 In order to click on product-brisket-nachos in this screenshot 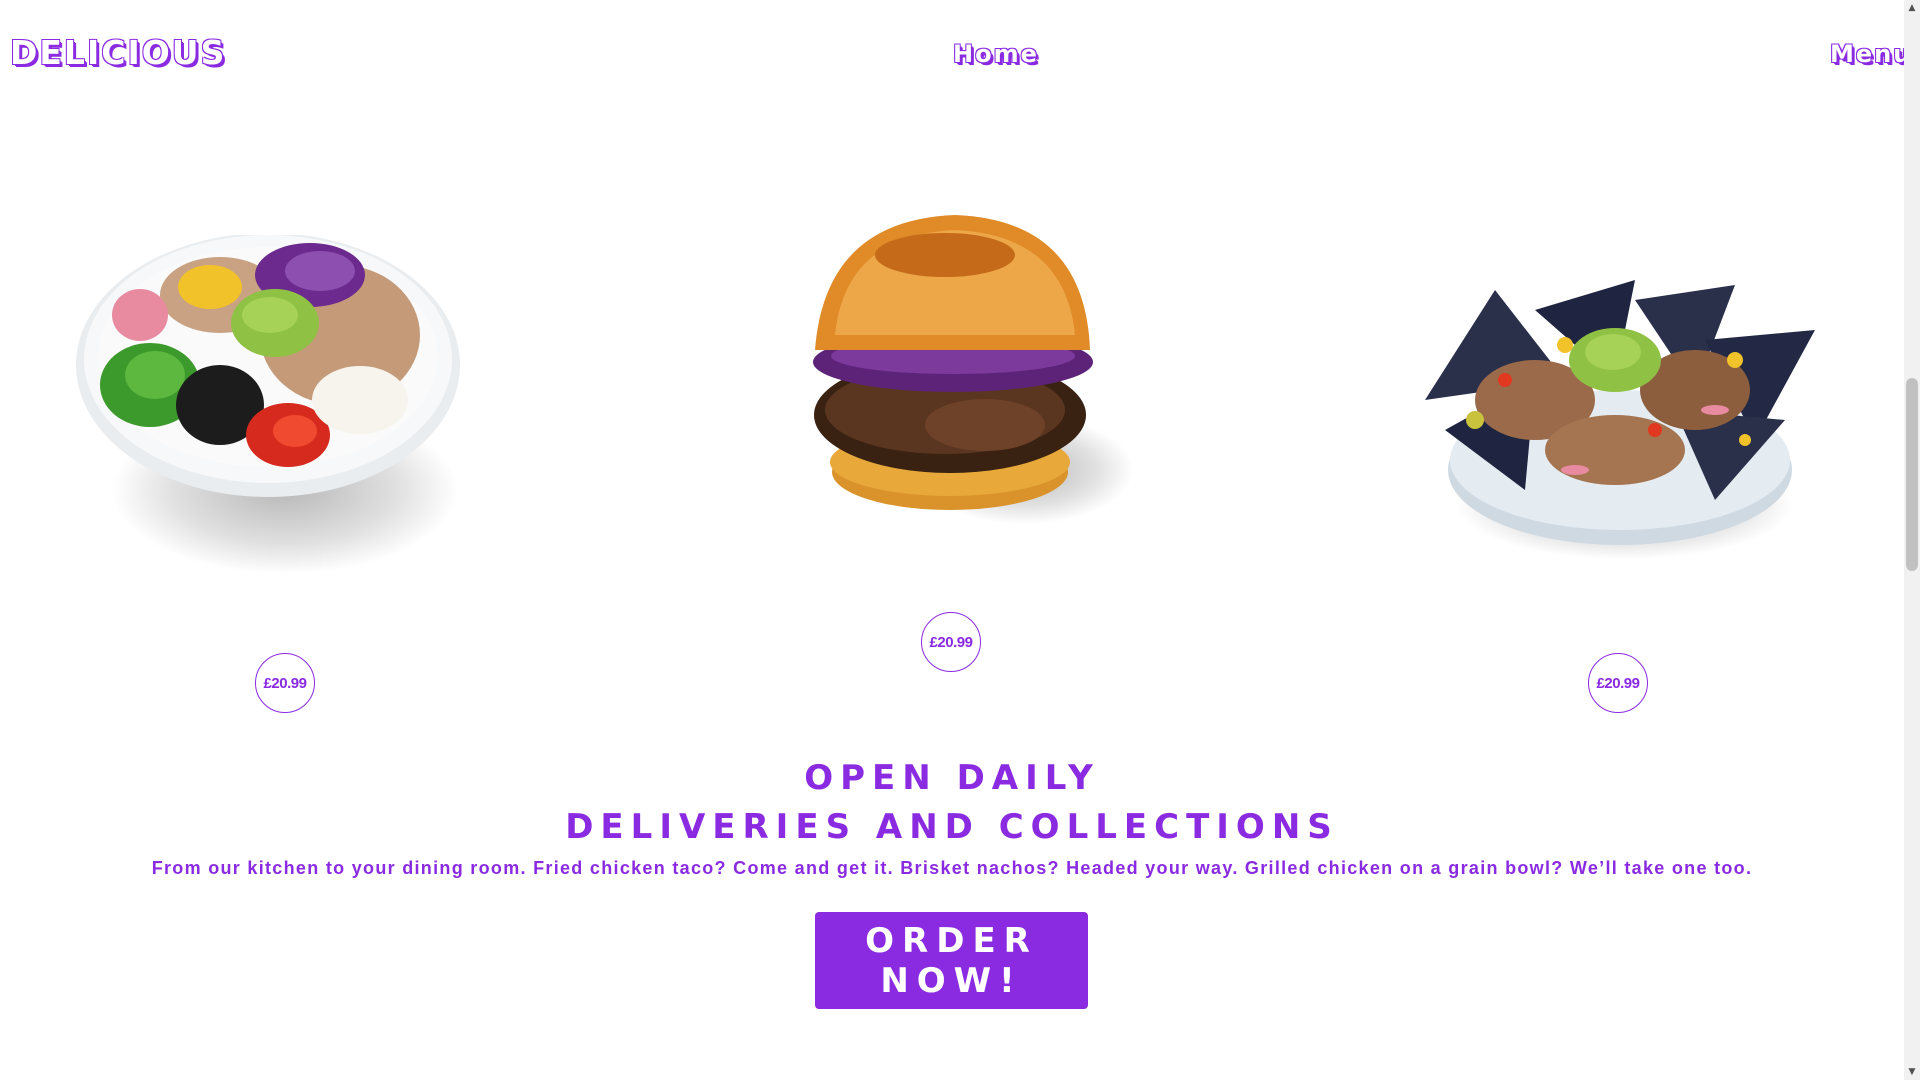, I will do `click(1615, 420)`.